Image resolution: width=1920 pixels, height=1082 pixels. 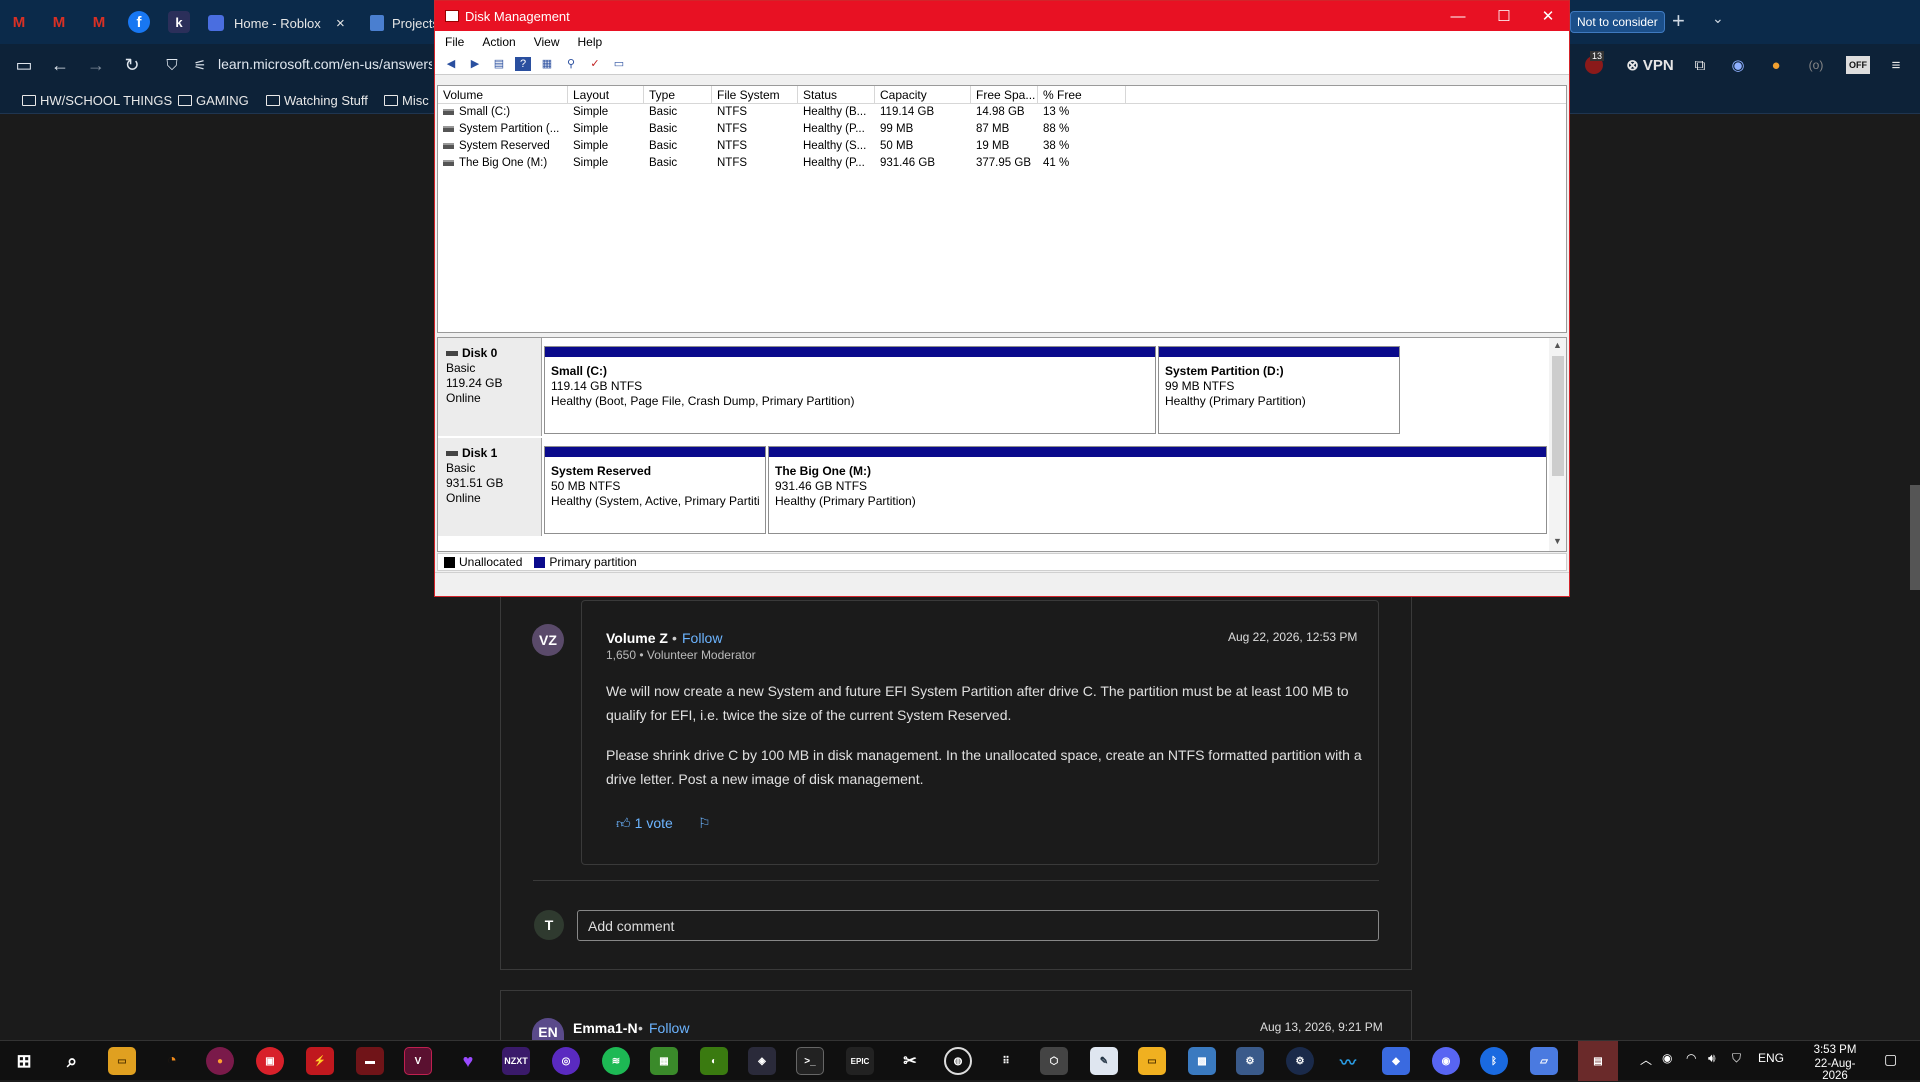 What do you see at coordinates (1446, 1061) in the screenshot?
I see `discord-icon: ◉` at bounding box center [1446, 1061].